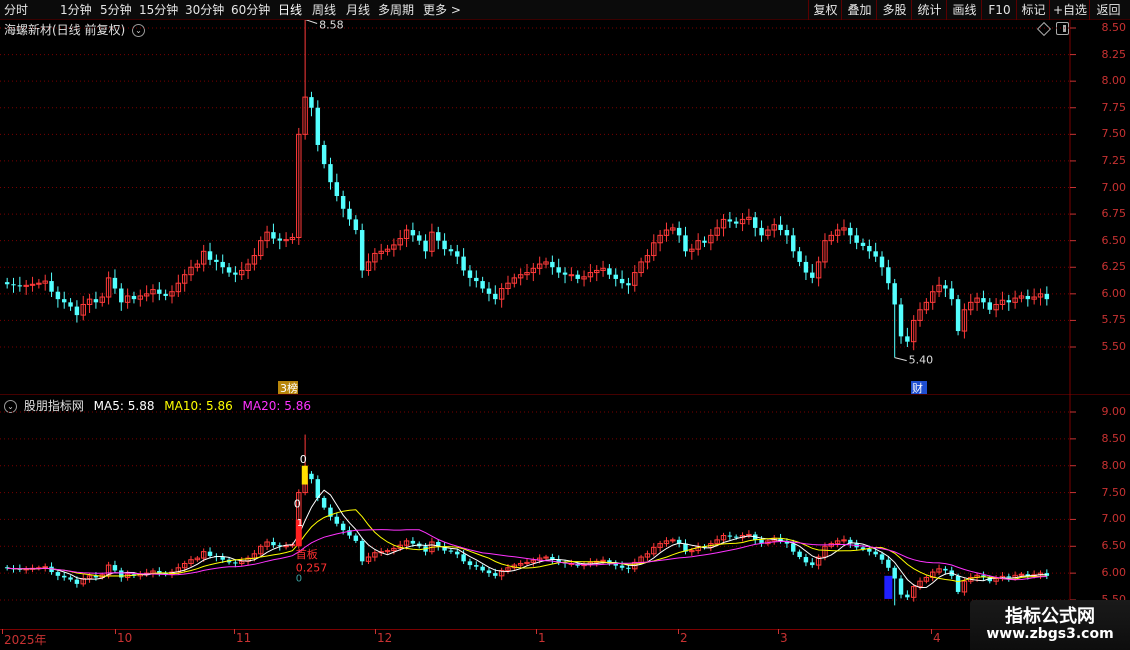 The height and width of the screenshot is (650, 1130). What do you see at coordinates (1114, 465) in the screenshot?
I see `indicator-tick-label: 8.00` at bounding box center [1114, 465].